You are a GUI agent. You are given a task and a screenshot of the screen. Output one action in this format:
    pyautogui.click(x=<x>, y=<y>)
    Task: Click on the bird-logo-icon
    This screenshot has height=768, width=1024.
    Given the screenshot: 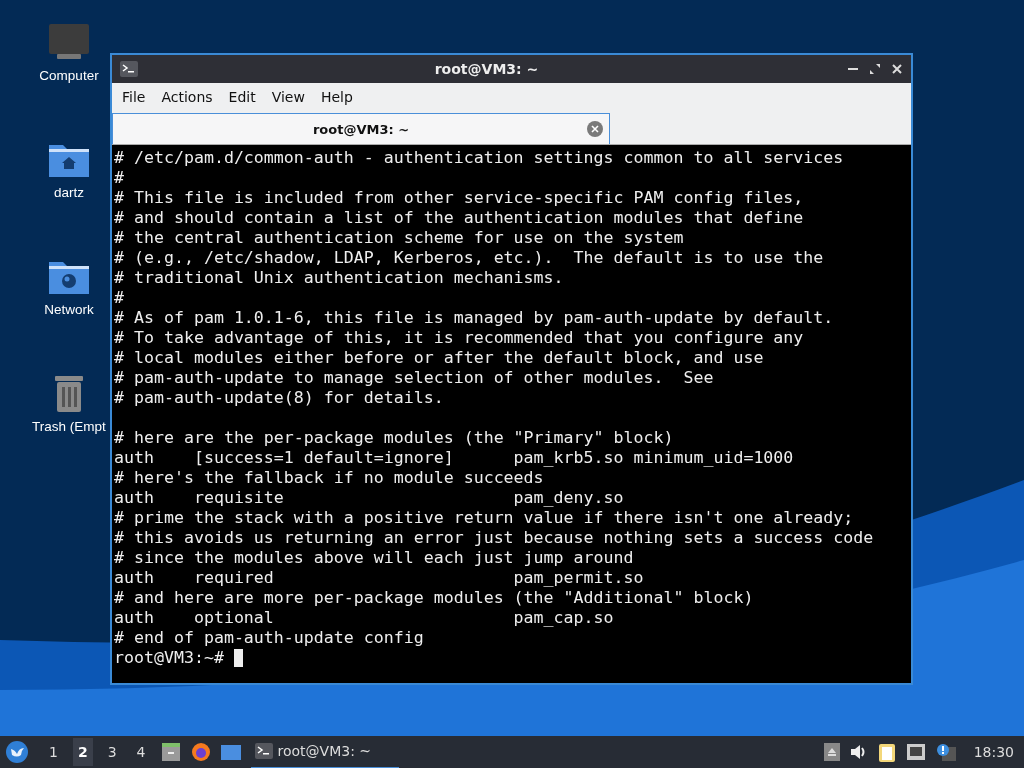 What is the action you would take?
    pyautogui.click(x=17, y=752)
    